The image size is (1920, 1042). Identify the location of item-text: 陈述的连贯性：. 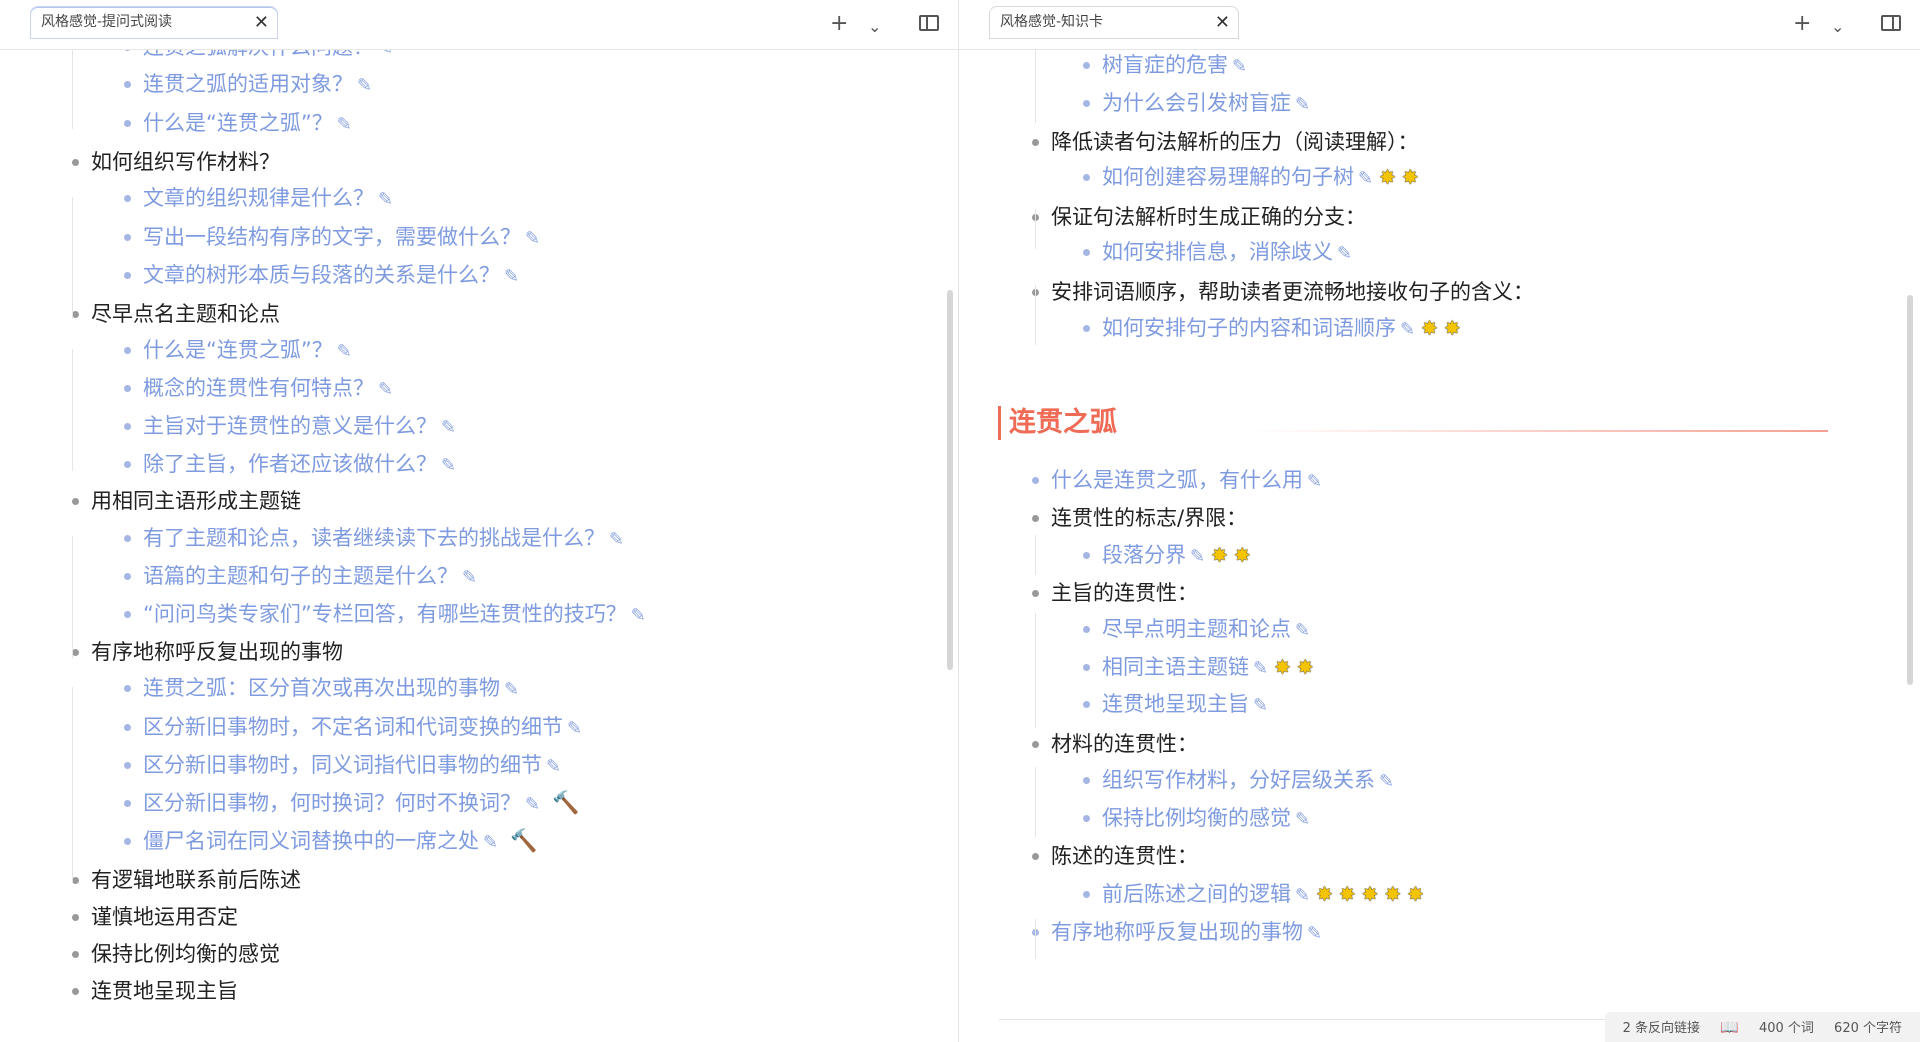
(1124, 856).